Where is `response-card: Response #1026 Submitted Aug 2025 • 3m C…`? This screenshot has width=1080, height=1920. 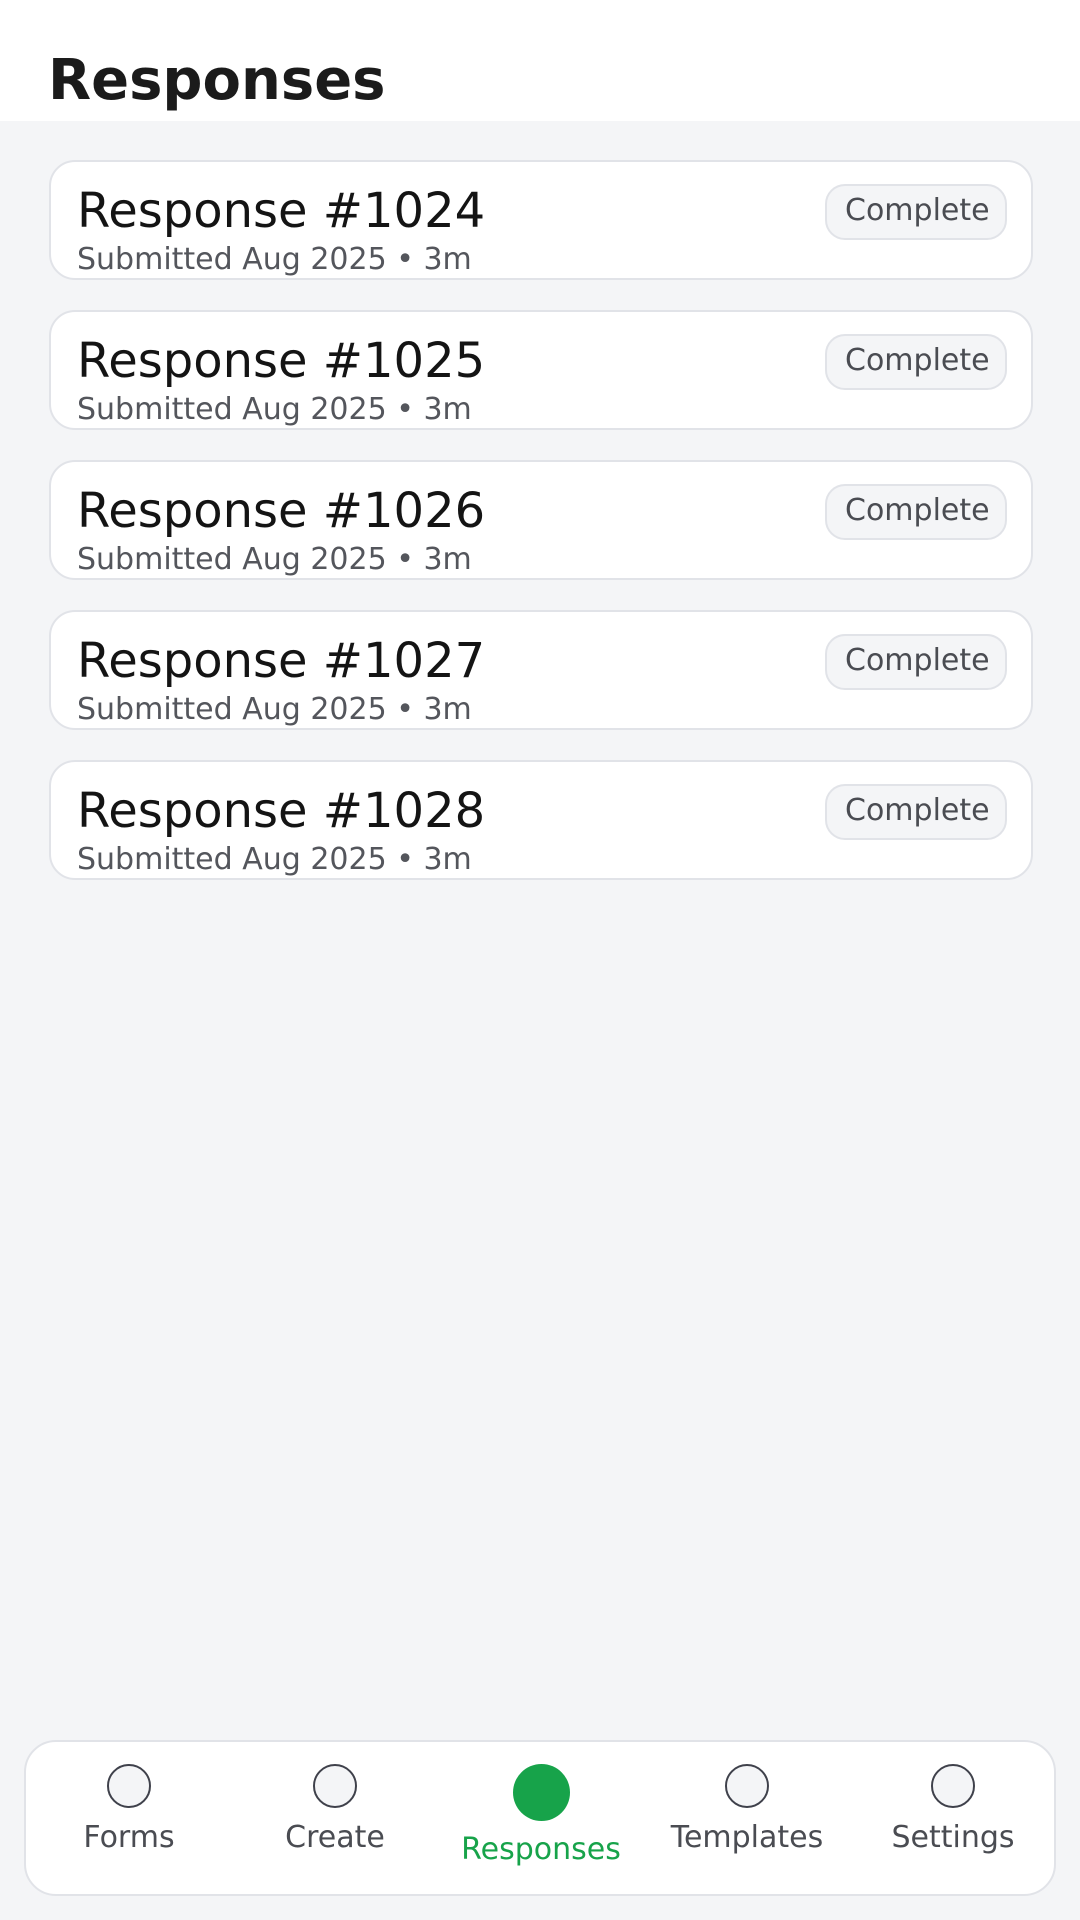 response-card: Response #1026 Submitted Aug 2025 • 3m C… is located at coordinates (541, 520).